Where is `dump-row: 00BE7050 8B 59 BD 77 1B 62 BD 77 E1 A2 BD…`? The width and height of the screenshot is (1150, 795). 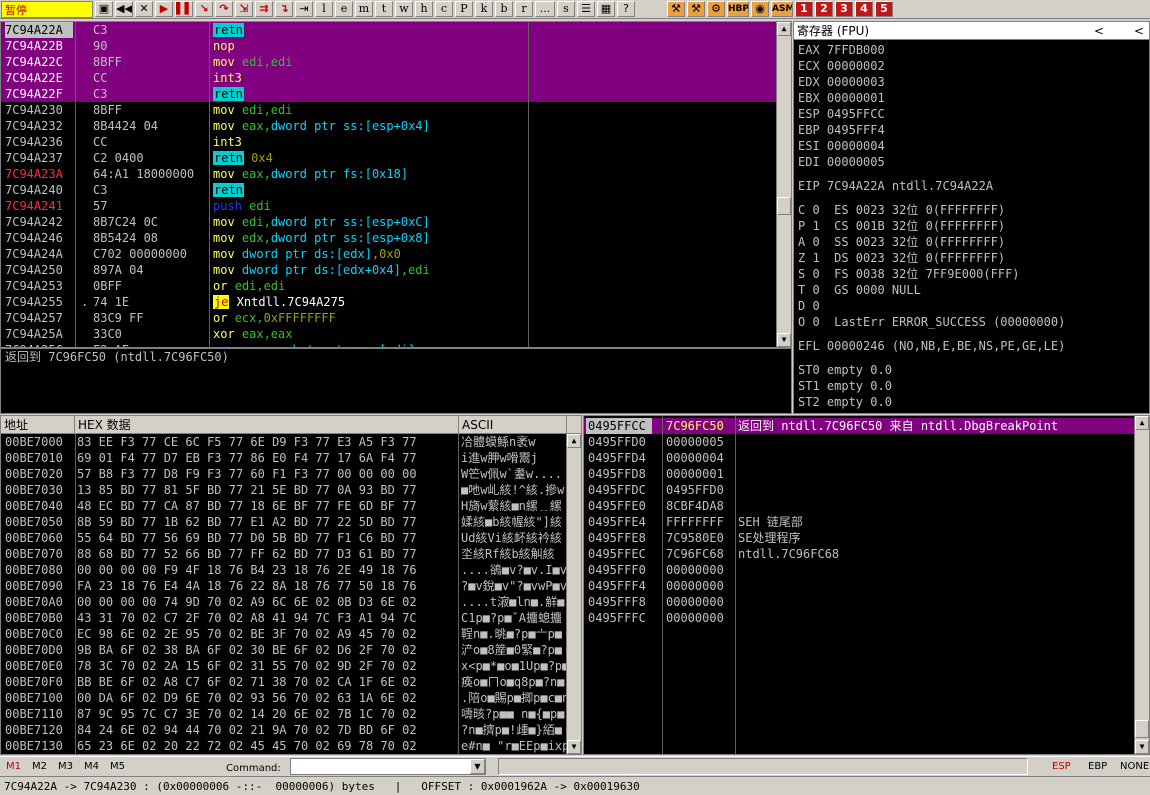
dump-row: 00BE7050 8B 59 BD 77 1B 62 BD 77 E1 A2 BD… is located at coordinates (291, 522).